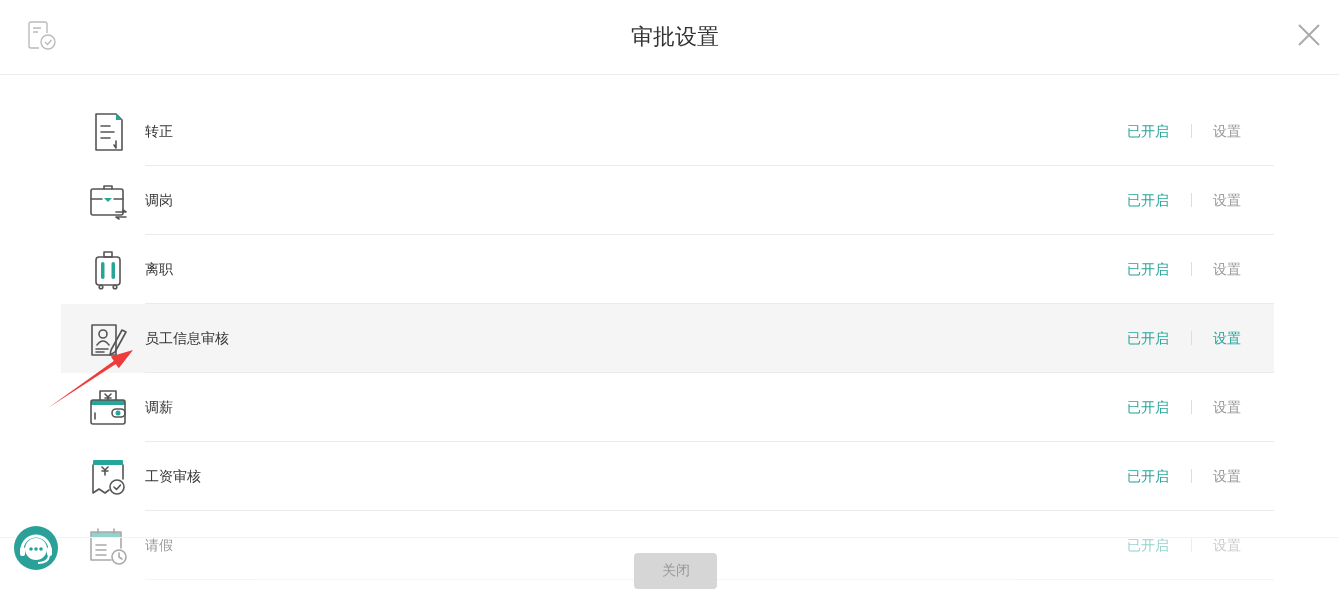 The height and width of the screenshot is (601, 1339). What do you see at coordinates (159, 200) in the screenshot?
I see `row-label: 调岗` at bounding box center [159, 200].